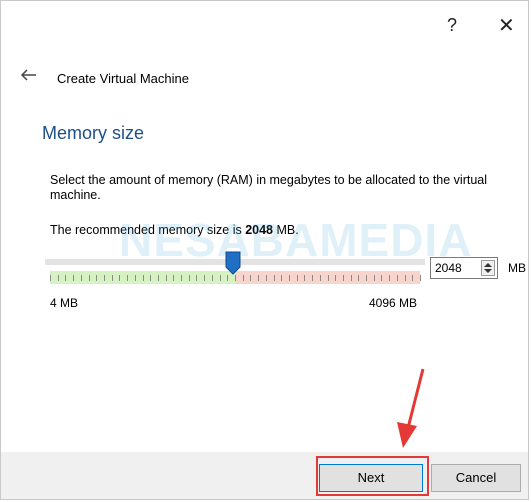 The image size is (531, 502). What do you see at coordinates (93, 133) in the screenshot?
I see `page-title: Memory size` at bounding box center [93, 133].